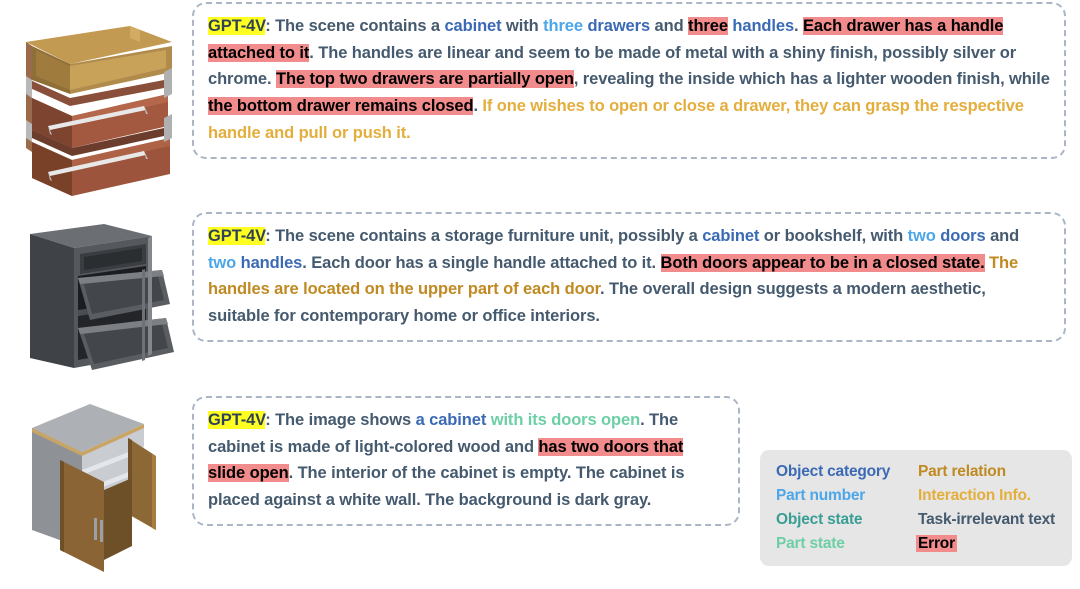 The width and height of the screenshot is (1080, 589). What do you see at coordinates (565, 420) in the screenshot?
I see `caption-token-partstate: with its doors open` at bounding box center [565, 420].